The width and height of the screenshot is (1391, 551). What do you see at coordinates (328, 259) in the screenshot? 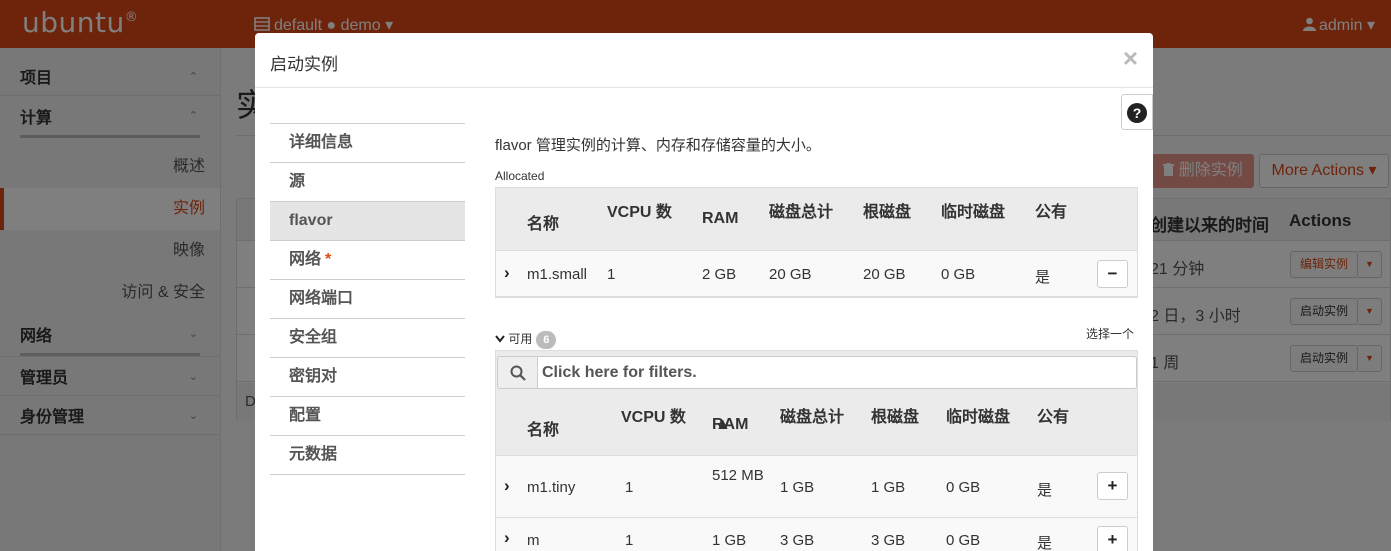
I see `required-asterisk-icon: *` at bounding box center [328, 259].